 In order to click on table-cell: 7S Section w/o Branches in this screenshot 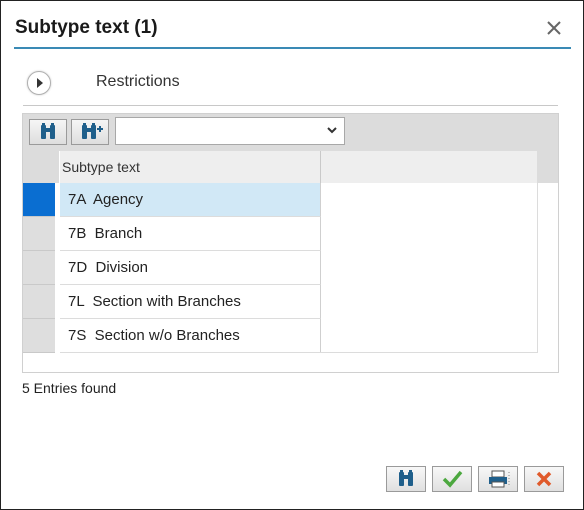, I will do `click(190, 336)`.